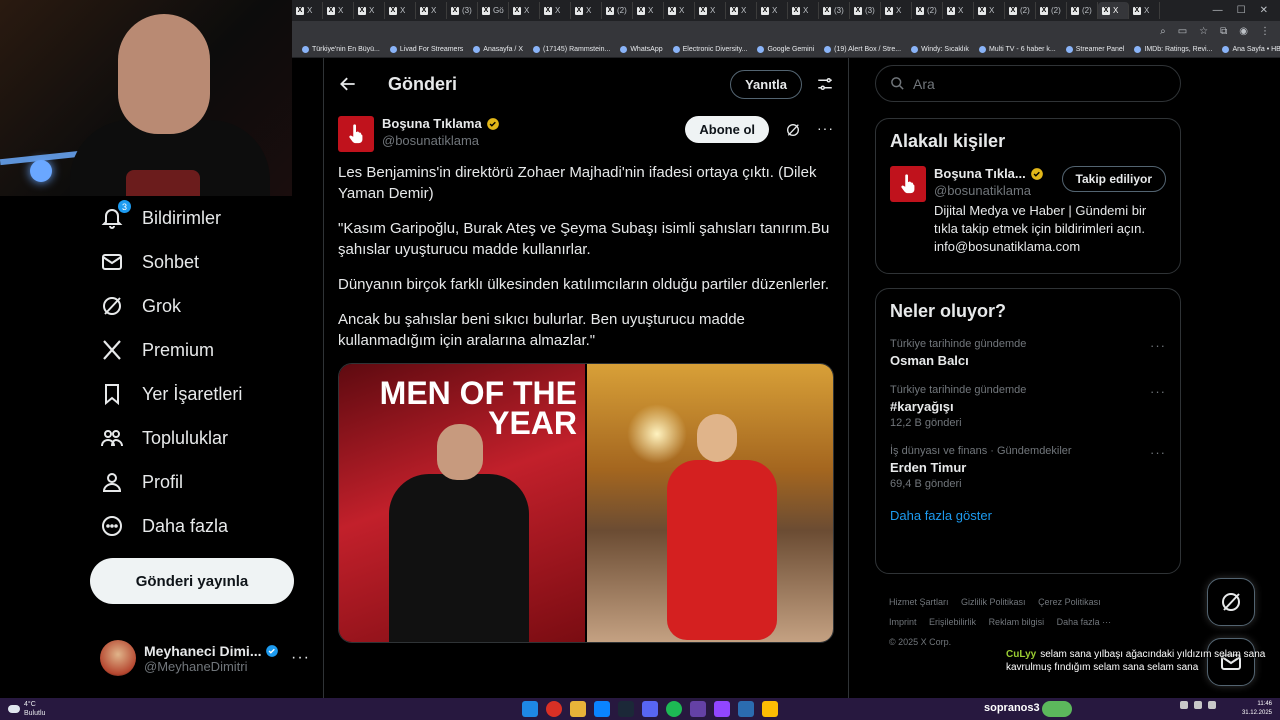 This screenshot has width=1280, height=720. Describe the element at coordinates (1251, 49) in the screenshot. I see `bookmark-item: Ana Sayfa • HBO Max` at that location.